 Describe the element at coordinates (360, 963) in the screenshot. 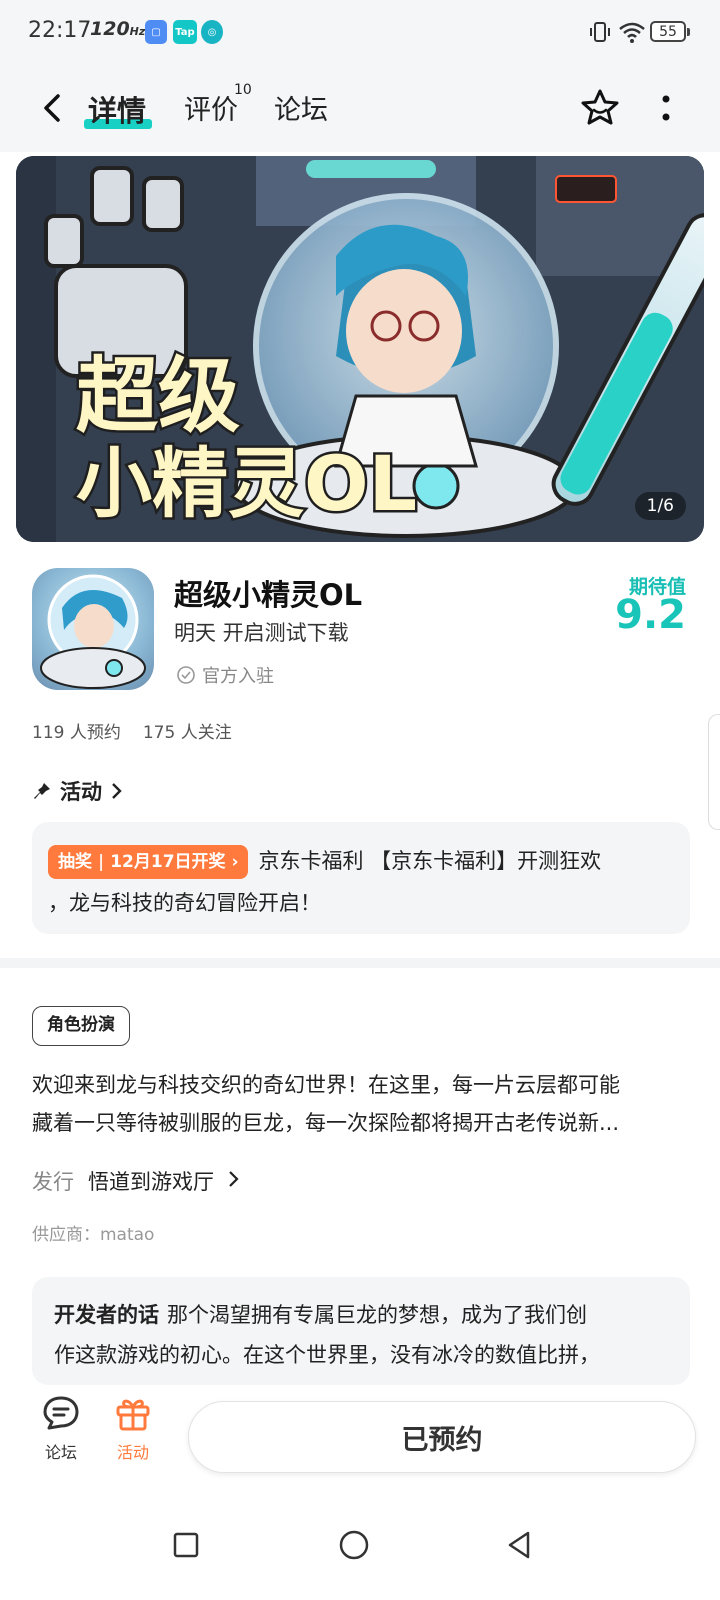

I see `section-divider` at that location.